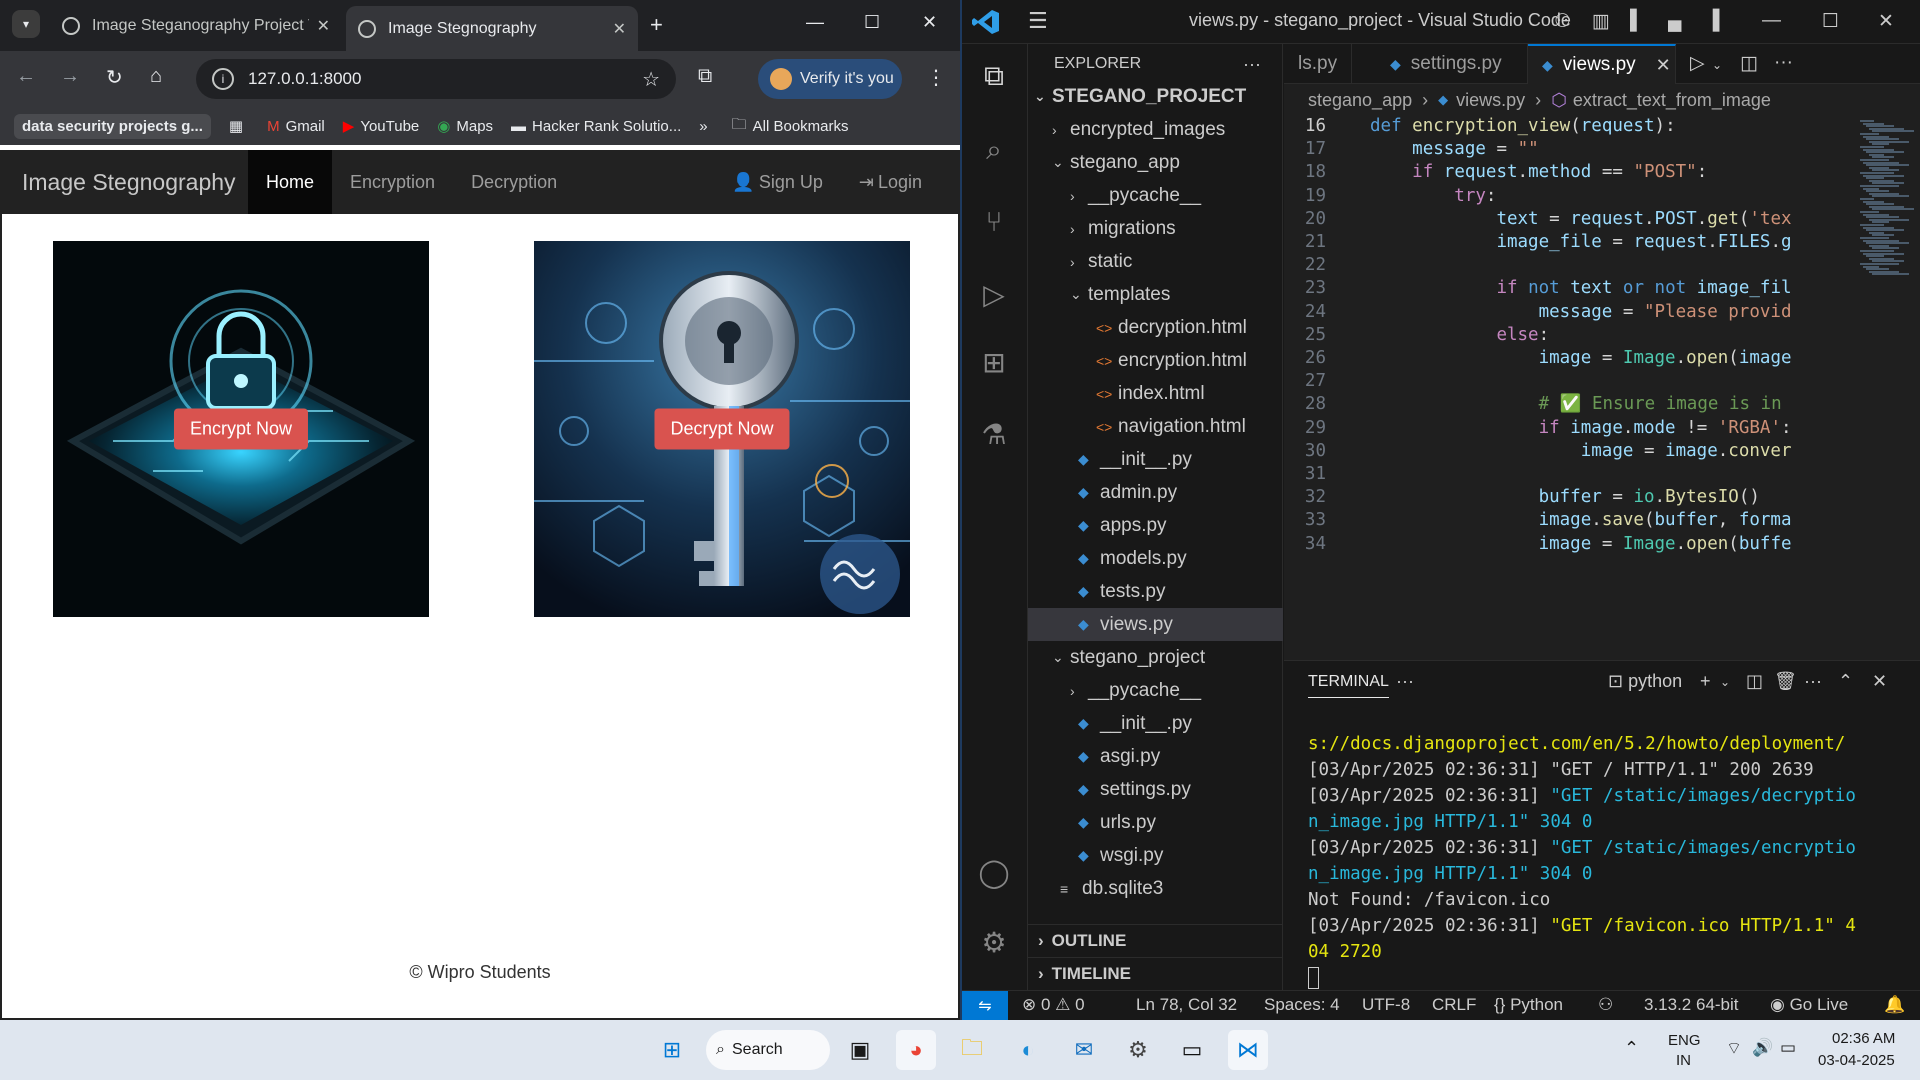  What do you see at coordinates (1725, 682) in the screenshot?
I see `chevron-down-icon: ⌄` at bounding box center [1725, 682].